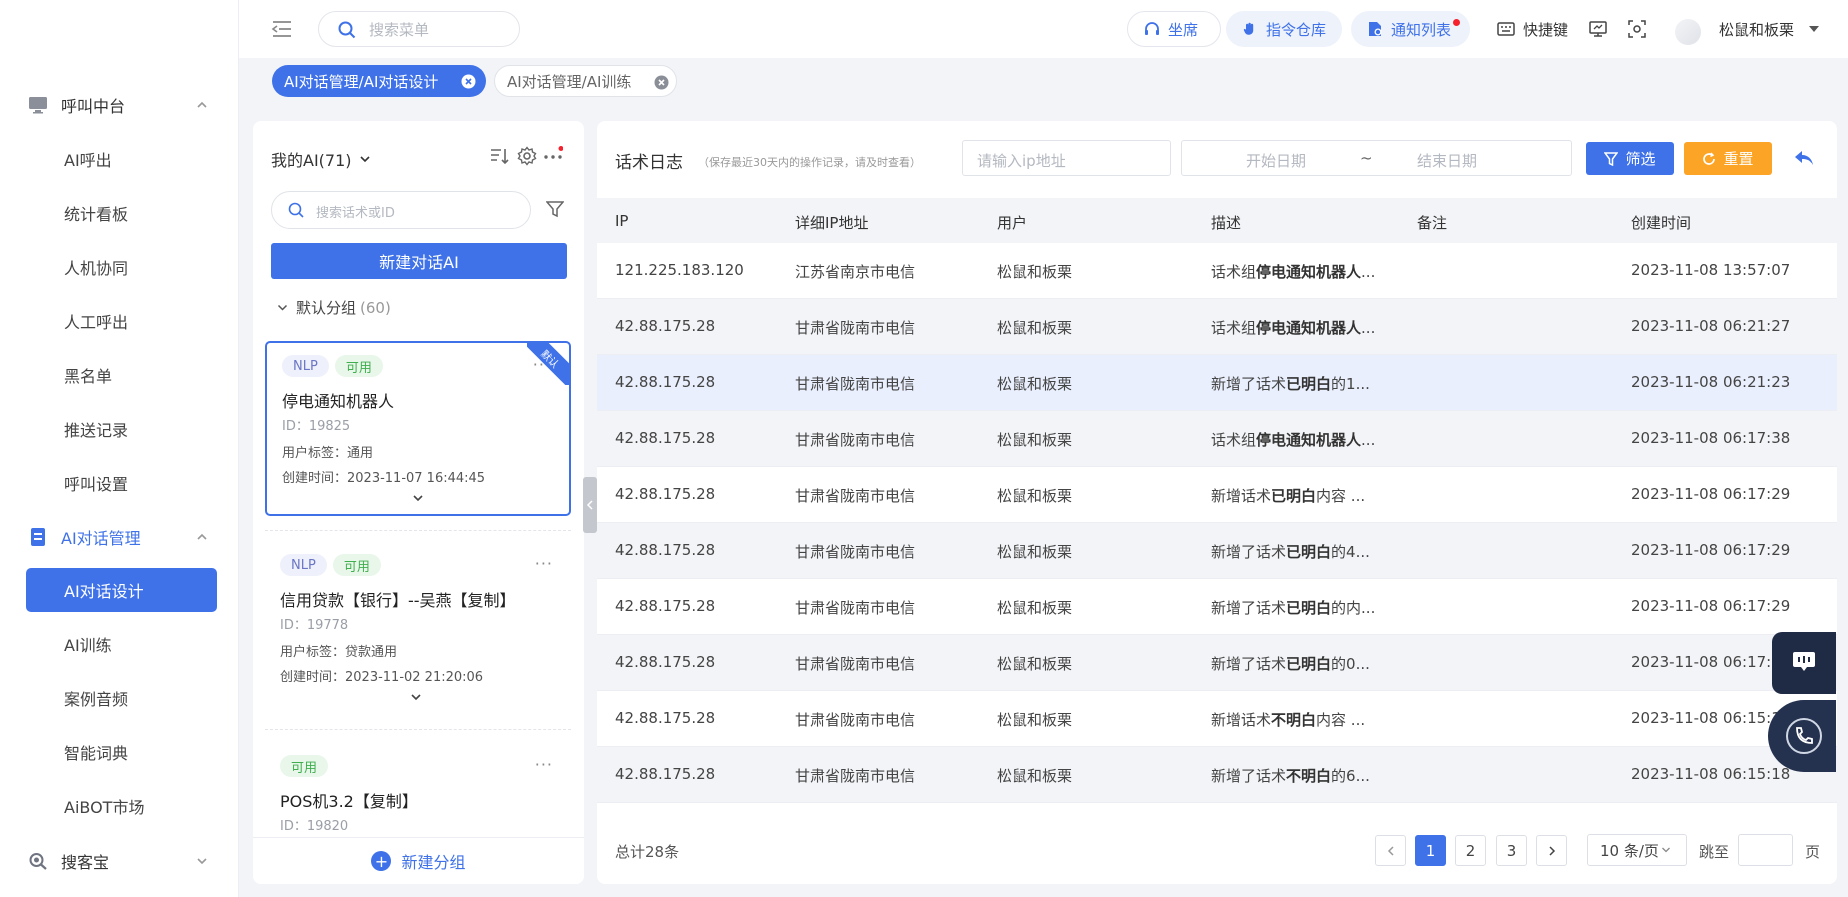  I want to click on menu-search-placeholder: 搜索菜单, so click(399, 29).